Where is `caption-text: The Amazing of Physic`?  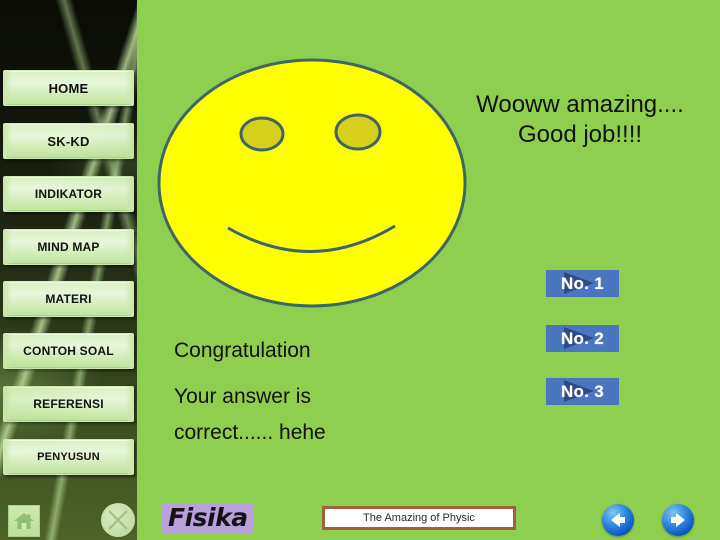
caption-text: The Amazing of Physic is located at coordinates (419, 518).